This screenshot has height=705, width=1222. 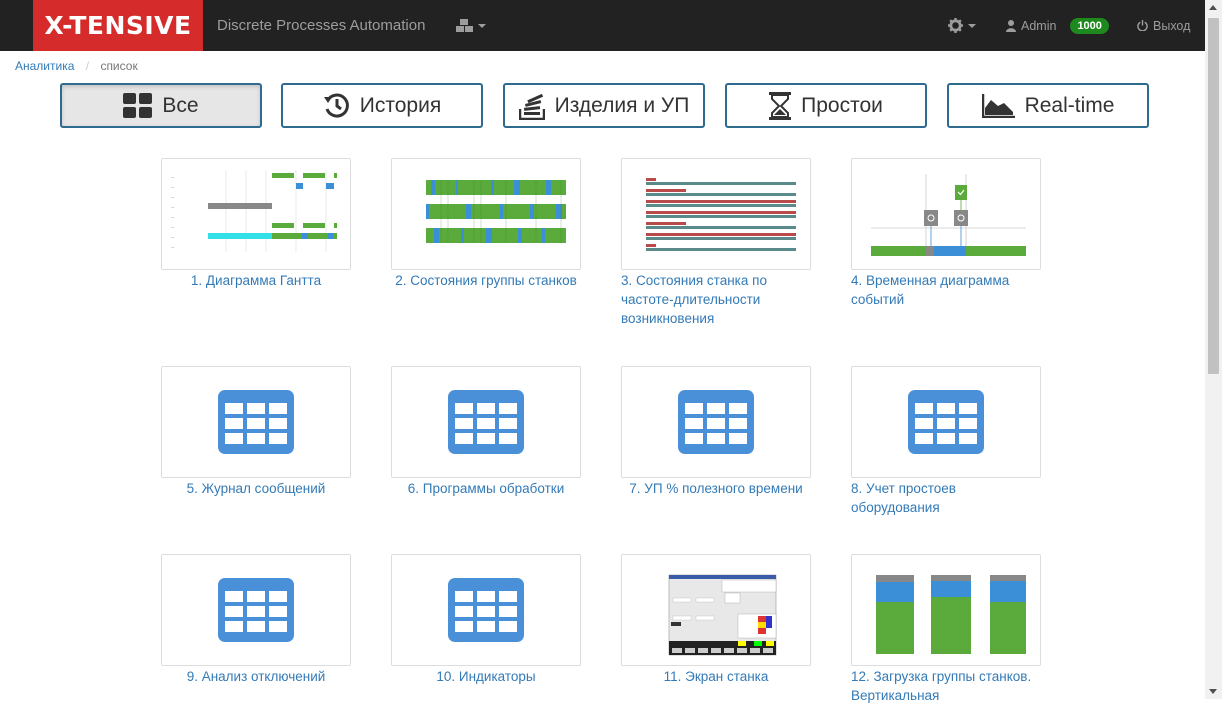 I want to click on filter-realtime-button: Real-time, so click(x=1048, y=105).